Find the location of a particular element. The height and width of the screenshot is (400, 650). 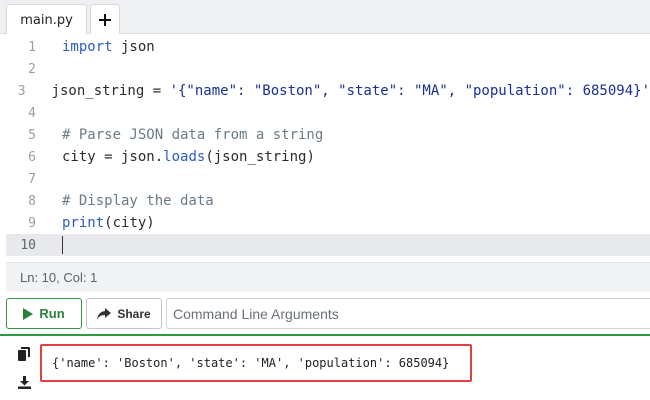

line-number: 5 is located at coordinates (32, 135).